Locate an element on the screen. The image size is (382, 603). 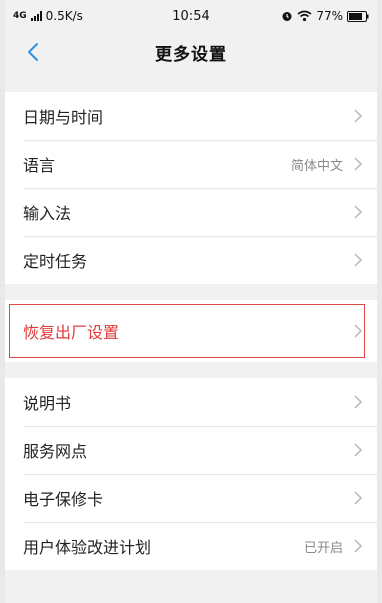
alarm-icon is located at coordinates (287, 16).